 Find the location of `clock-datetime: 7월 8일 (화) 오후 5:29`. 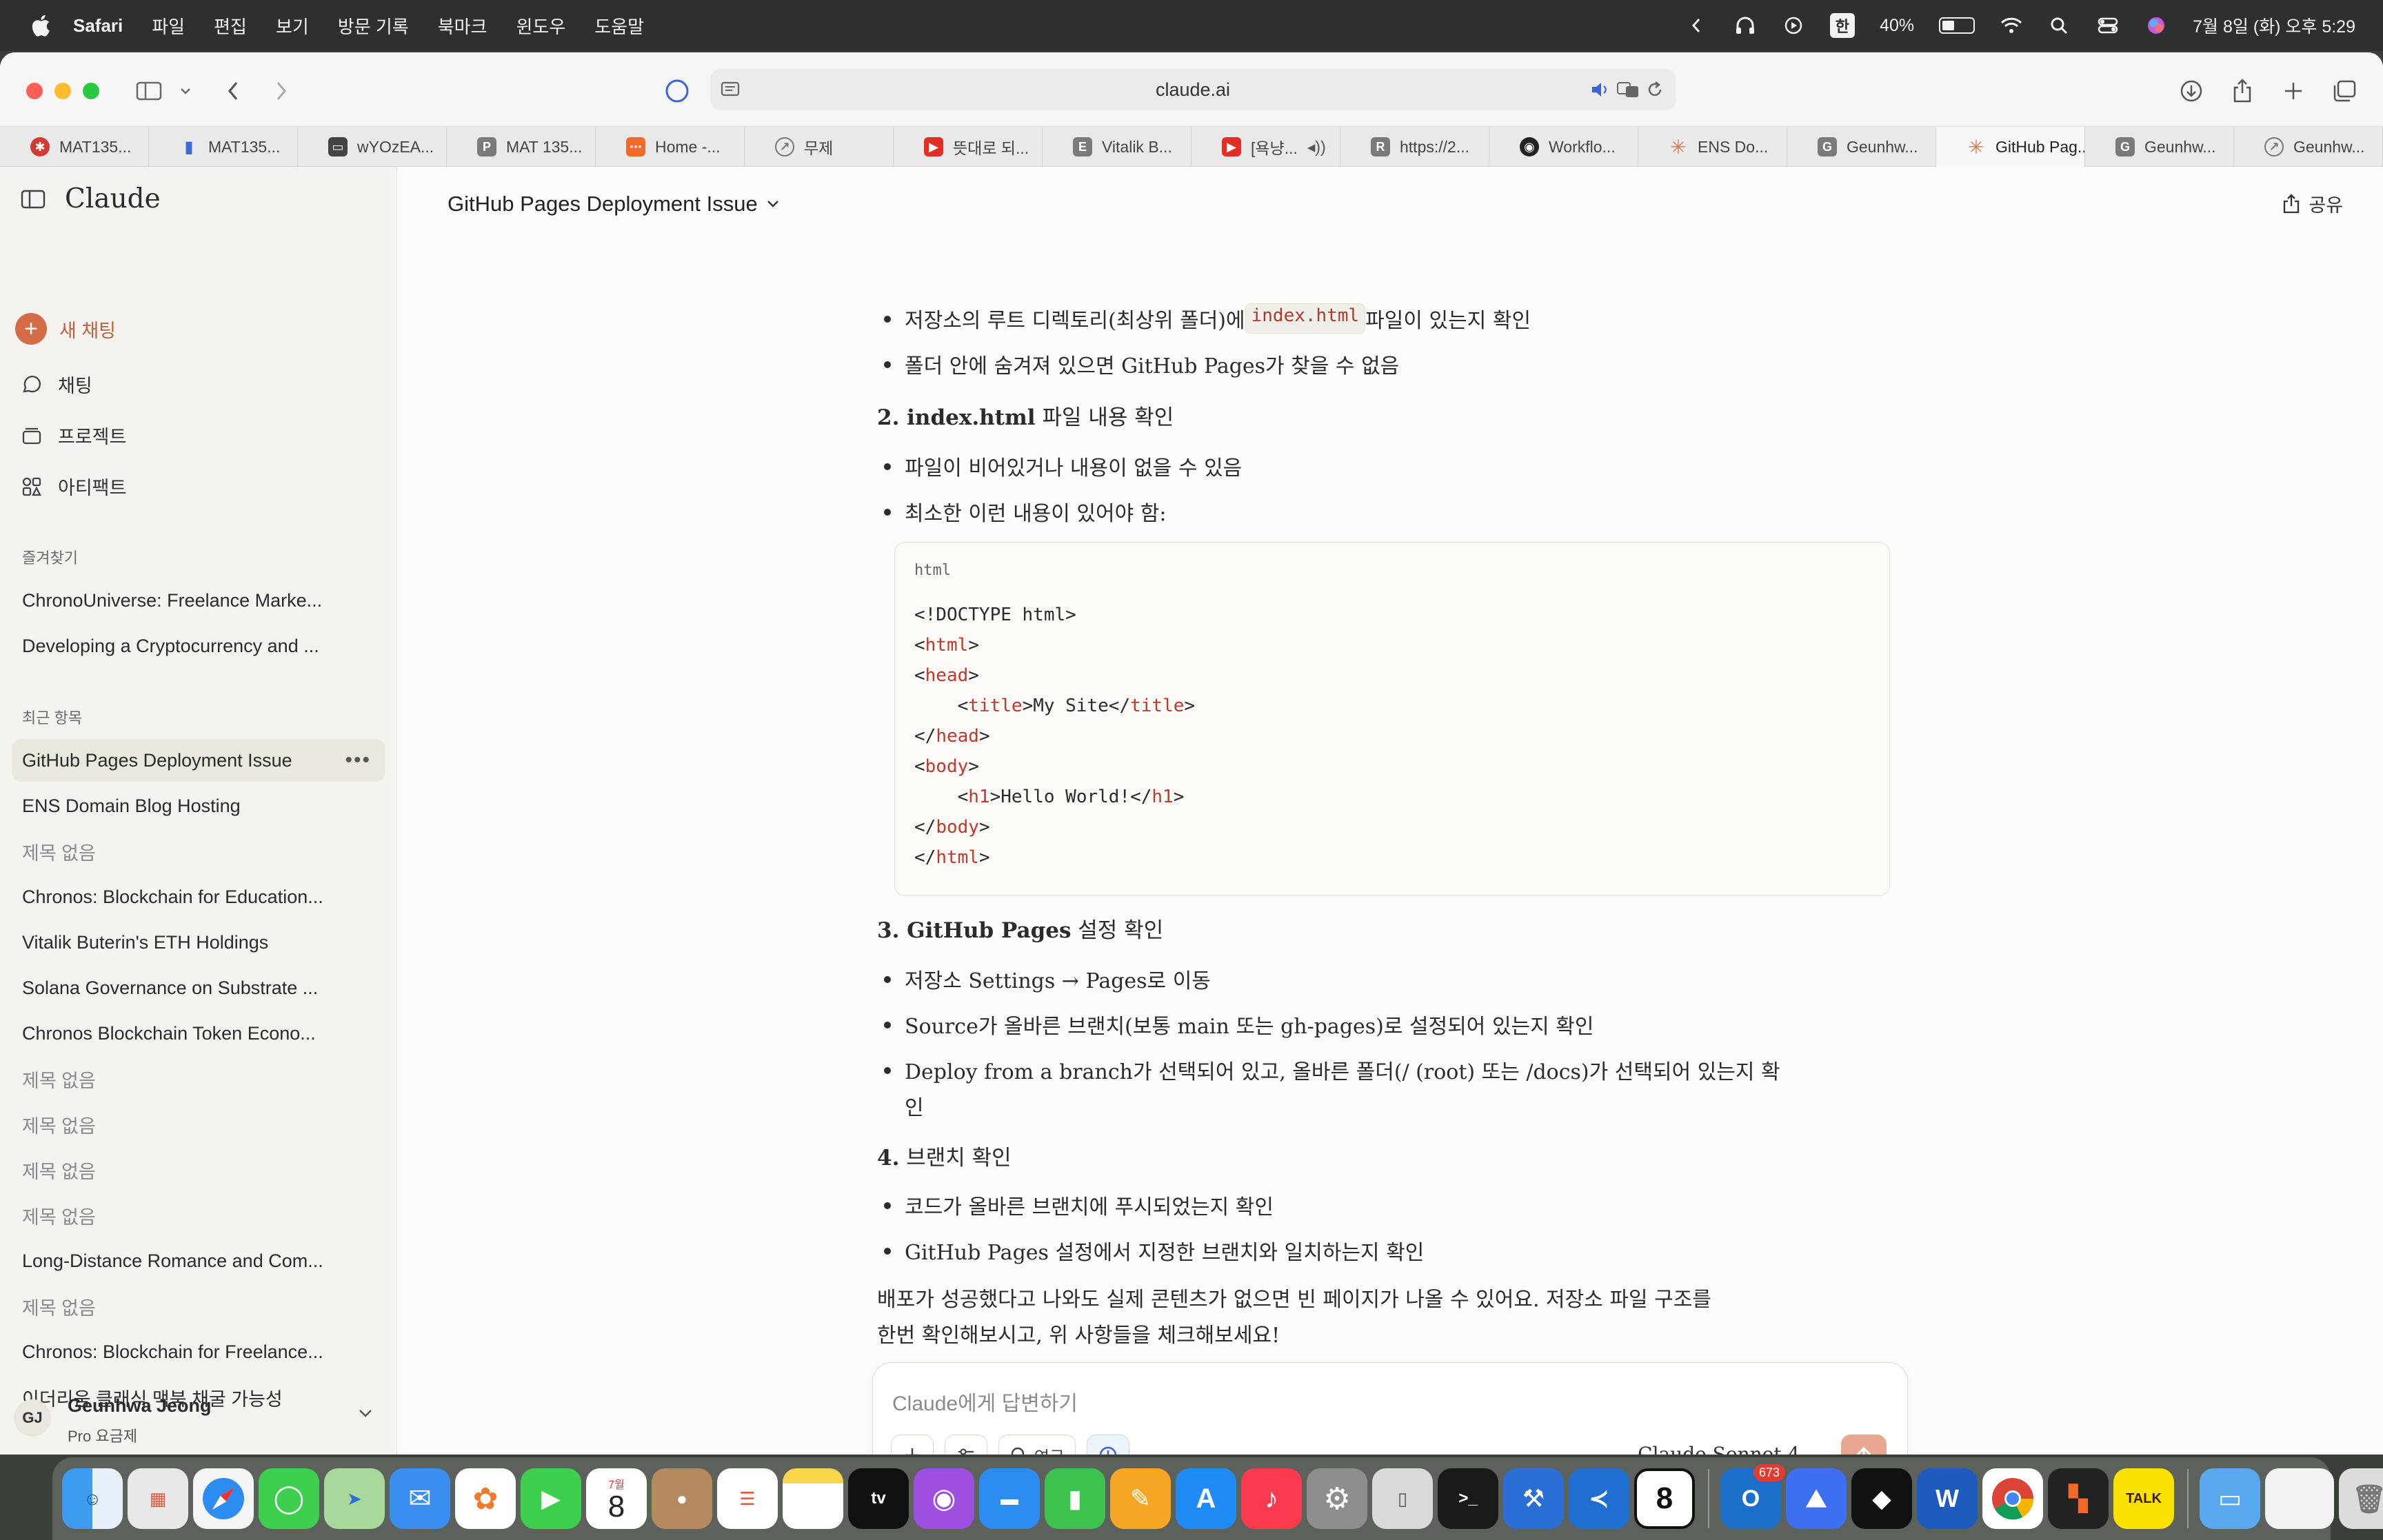

clock-datetime: 7월 8일 (화) 오후 5:29 is located at coordinates (2274, 26).